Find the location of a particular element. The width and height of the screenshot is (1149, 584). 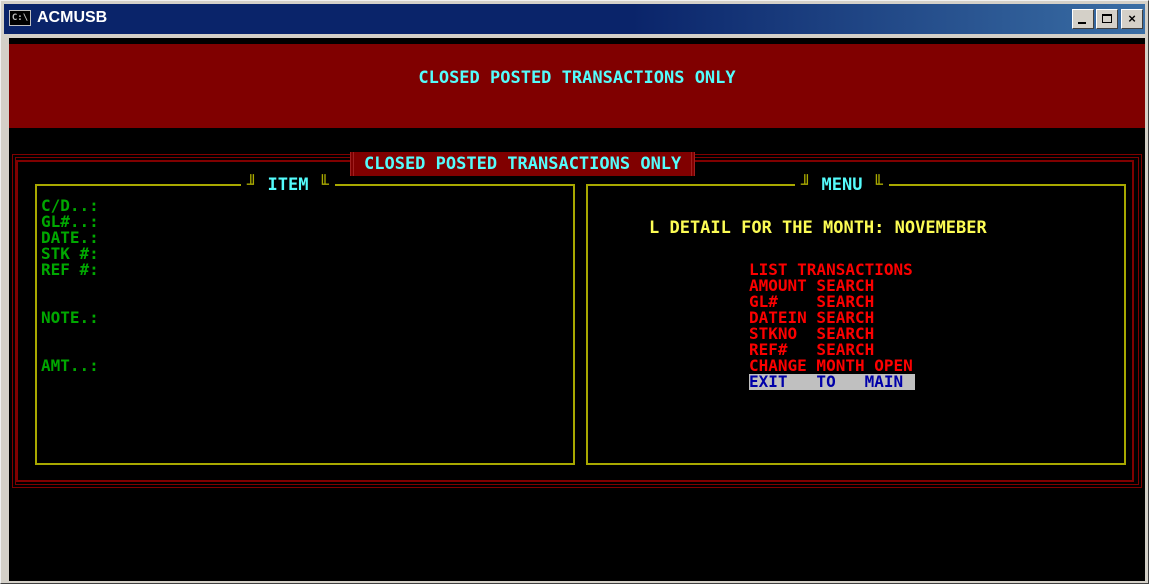

maximize-button is located at coordinates (1107, 19).